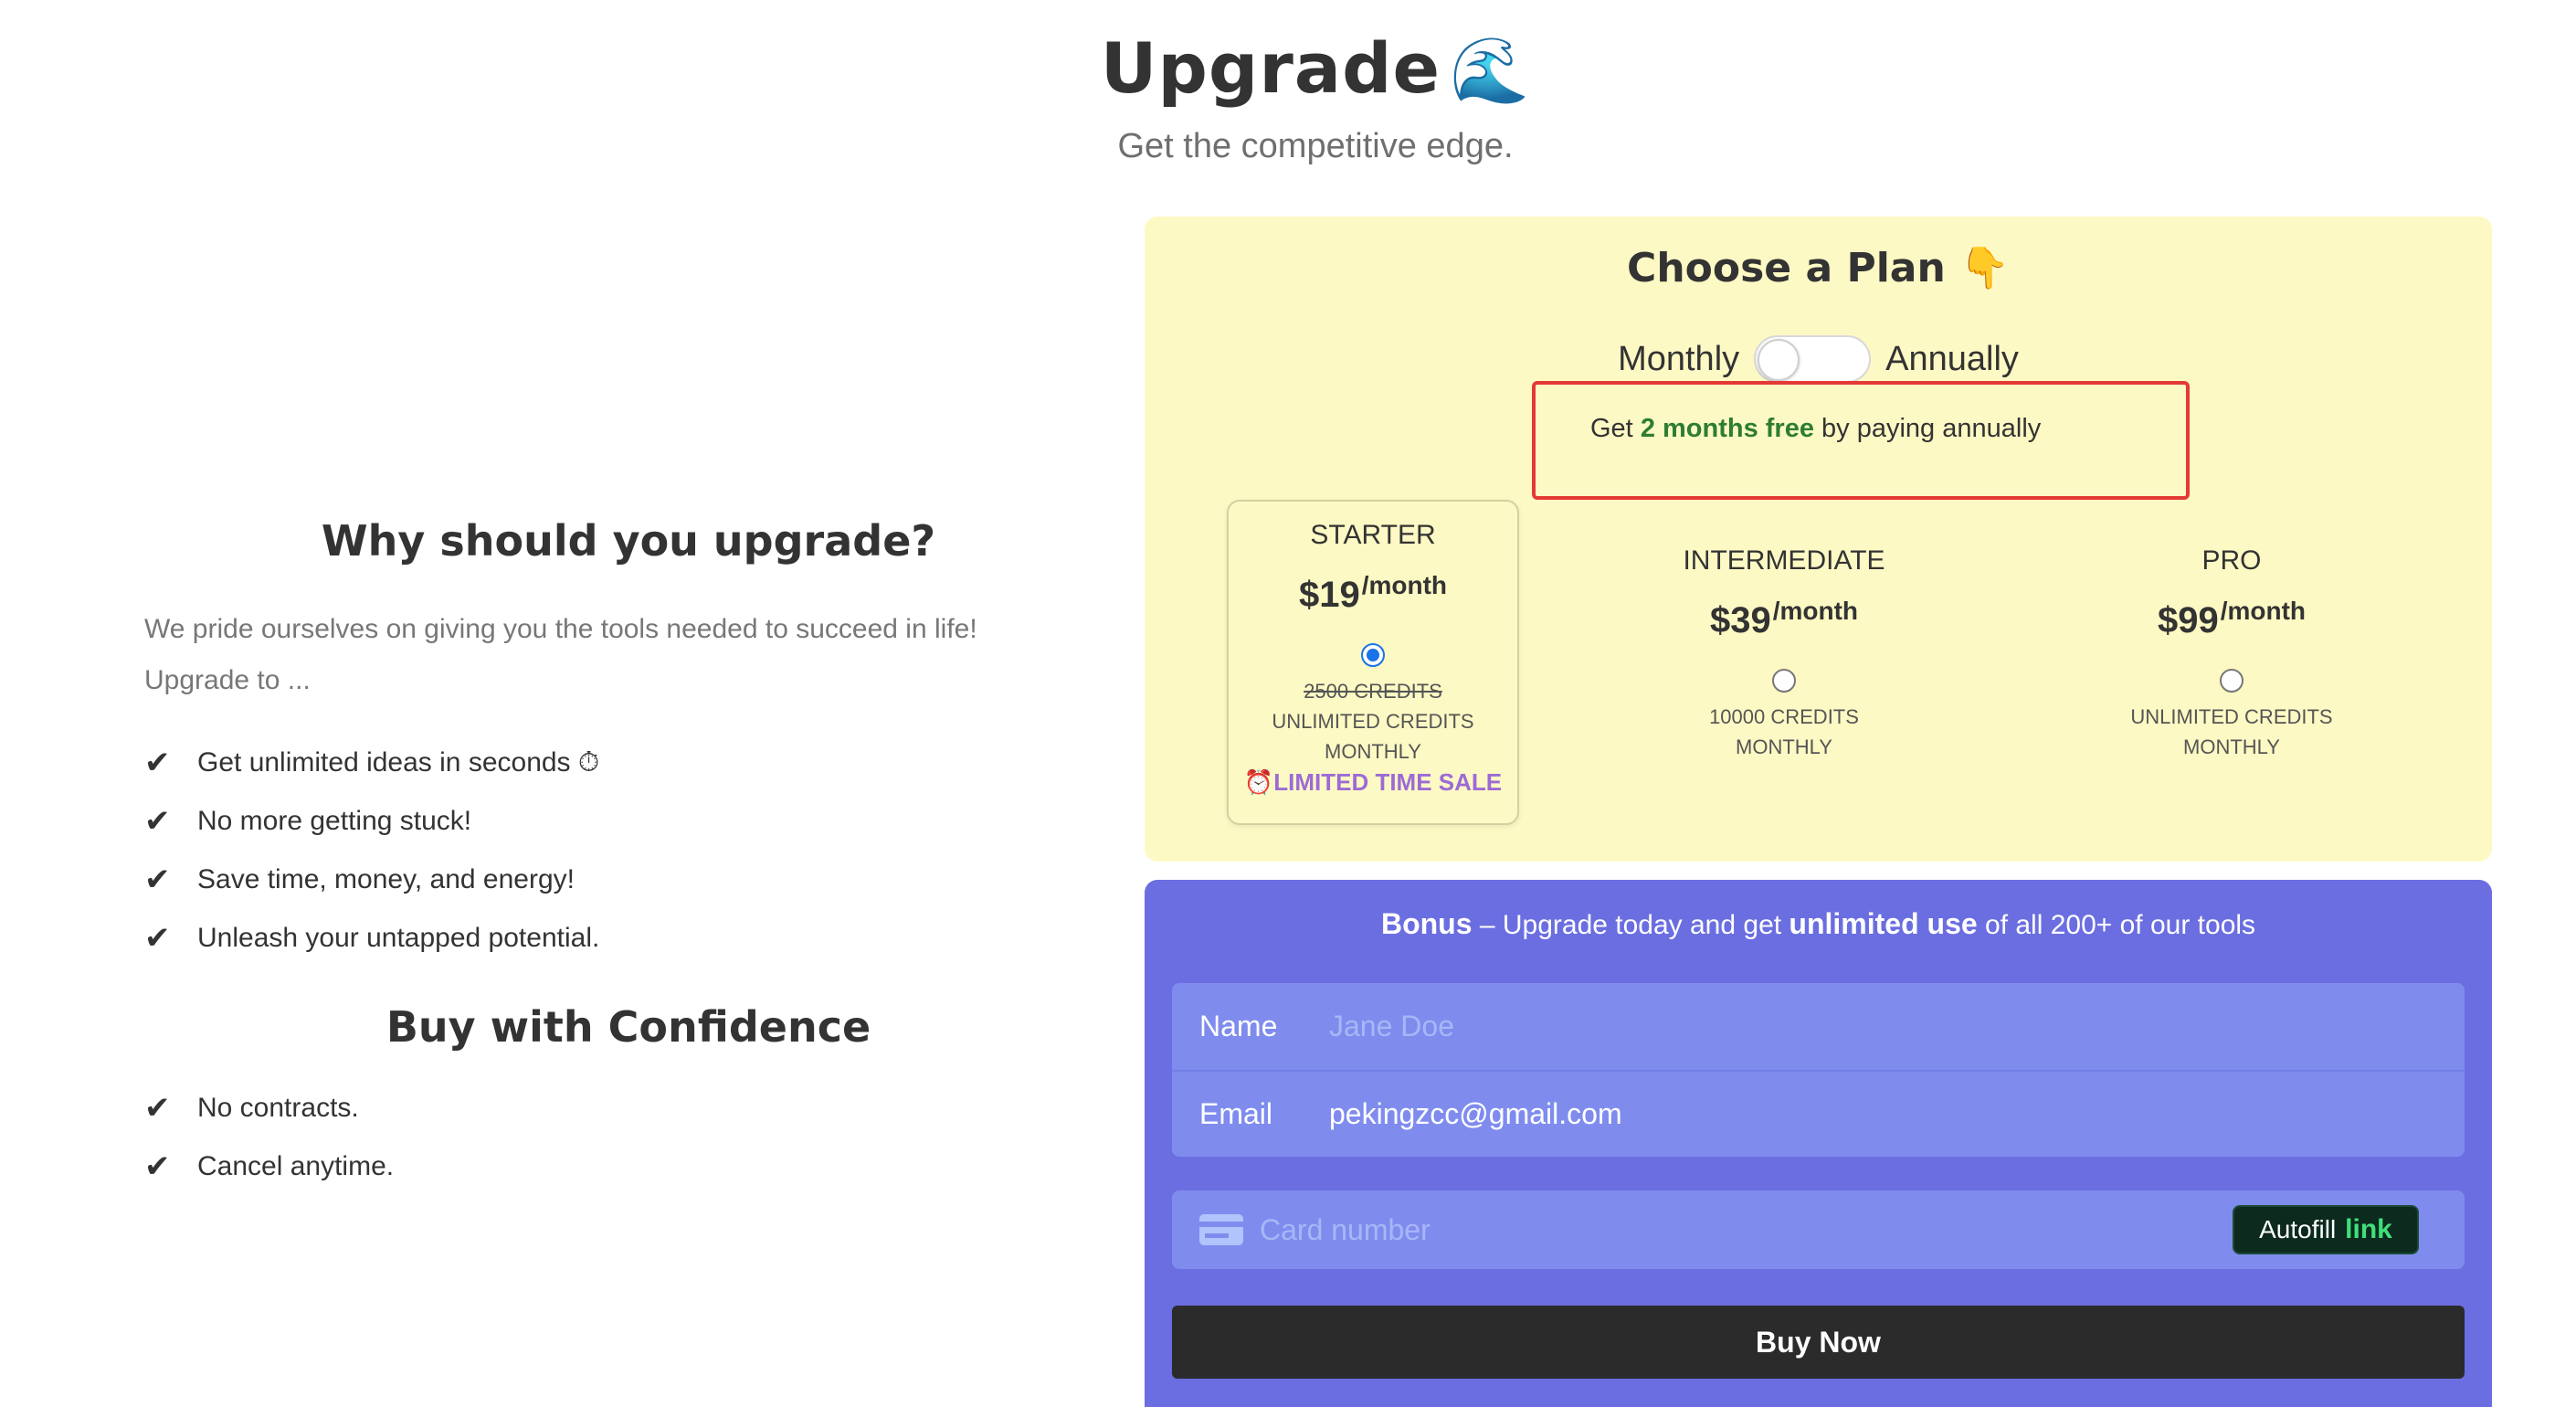  What do you see at coordinates (2116, 925) in the screenshot?
I see `bonus-text-end: of all 200+ of our tools` at bounding box center [2116, 925].